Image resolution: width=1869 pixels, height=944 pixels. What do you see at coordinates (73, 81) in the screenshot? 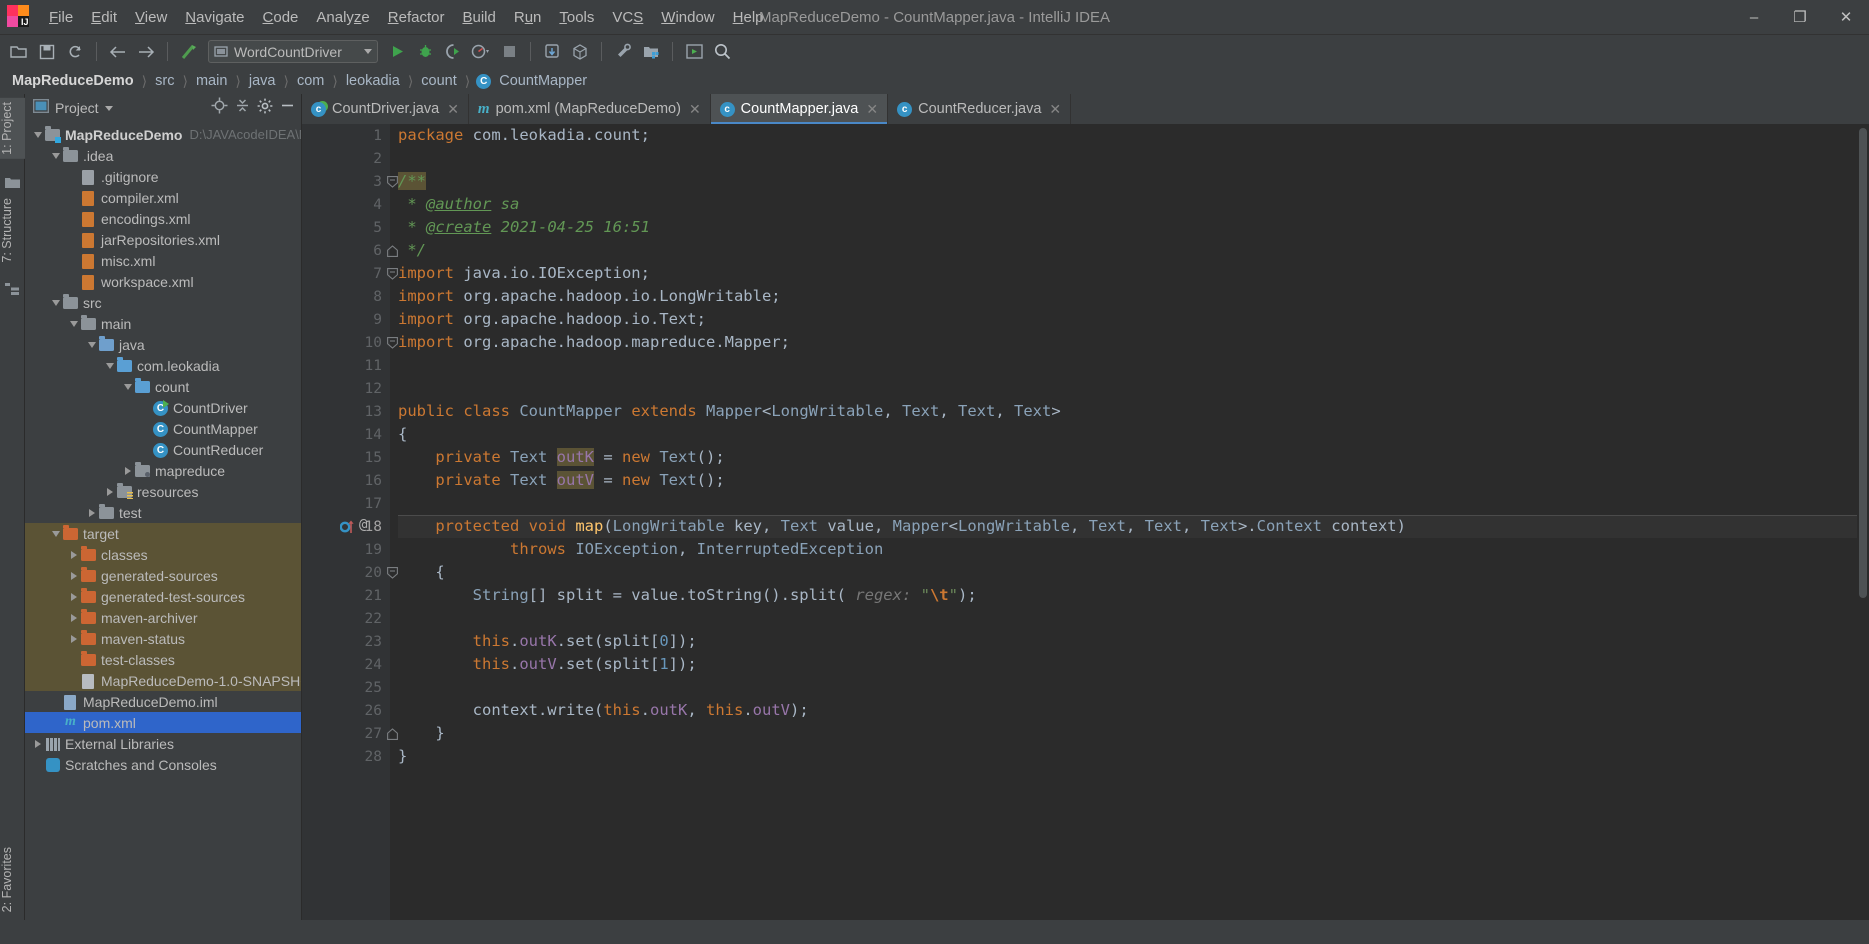
I see `breadcrumb-item-project: MapReduceDemo` at bounding box center [73, 81].